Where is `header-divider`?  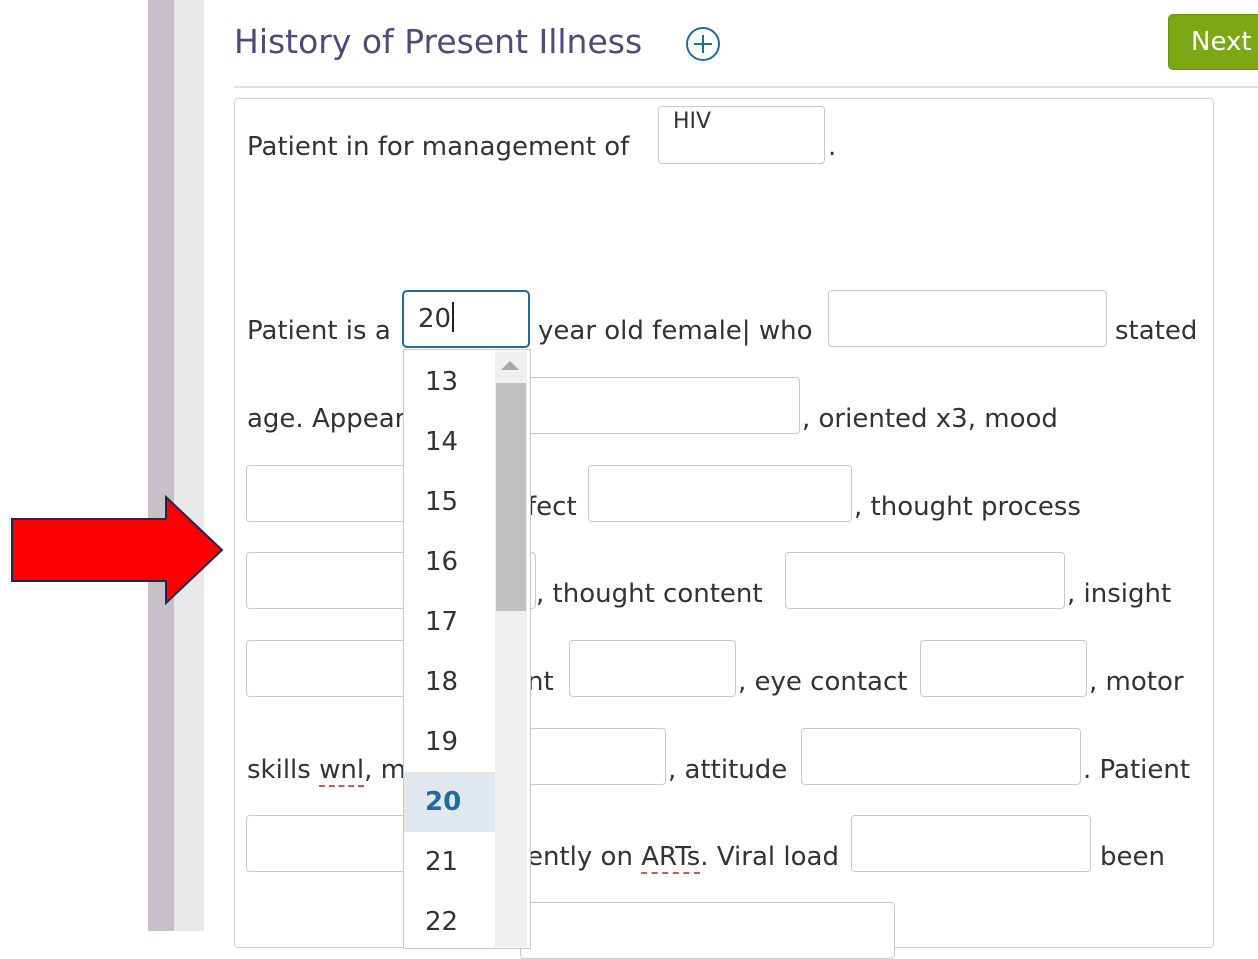
header-divider is located at coordinates (746, 87).